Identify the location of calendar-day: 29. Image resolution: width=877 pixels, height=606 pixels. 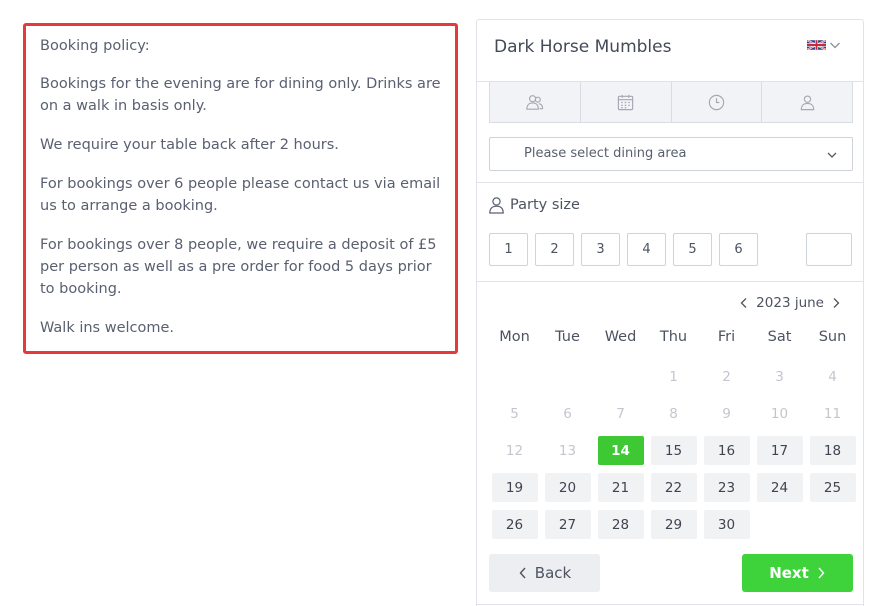
(673, 524).